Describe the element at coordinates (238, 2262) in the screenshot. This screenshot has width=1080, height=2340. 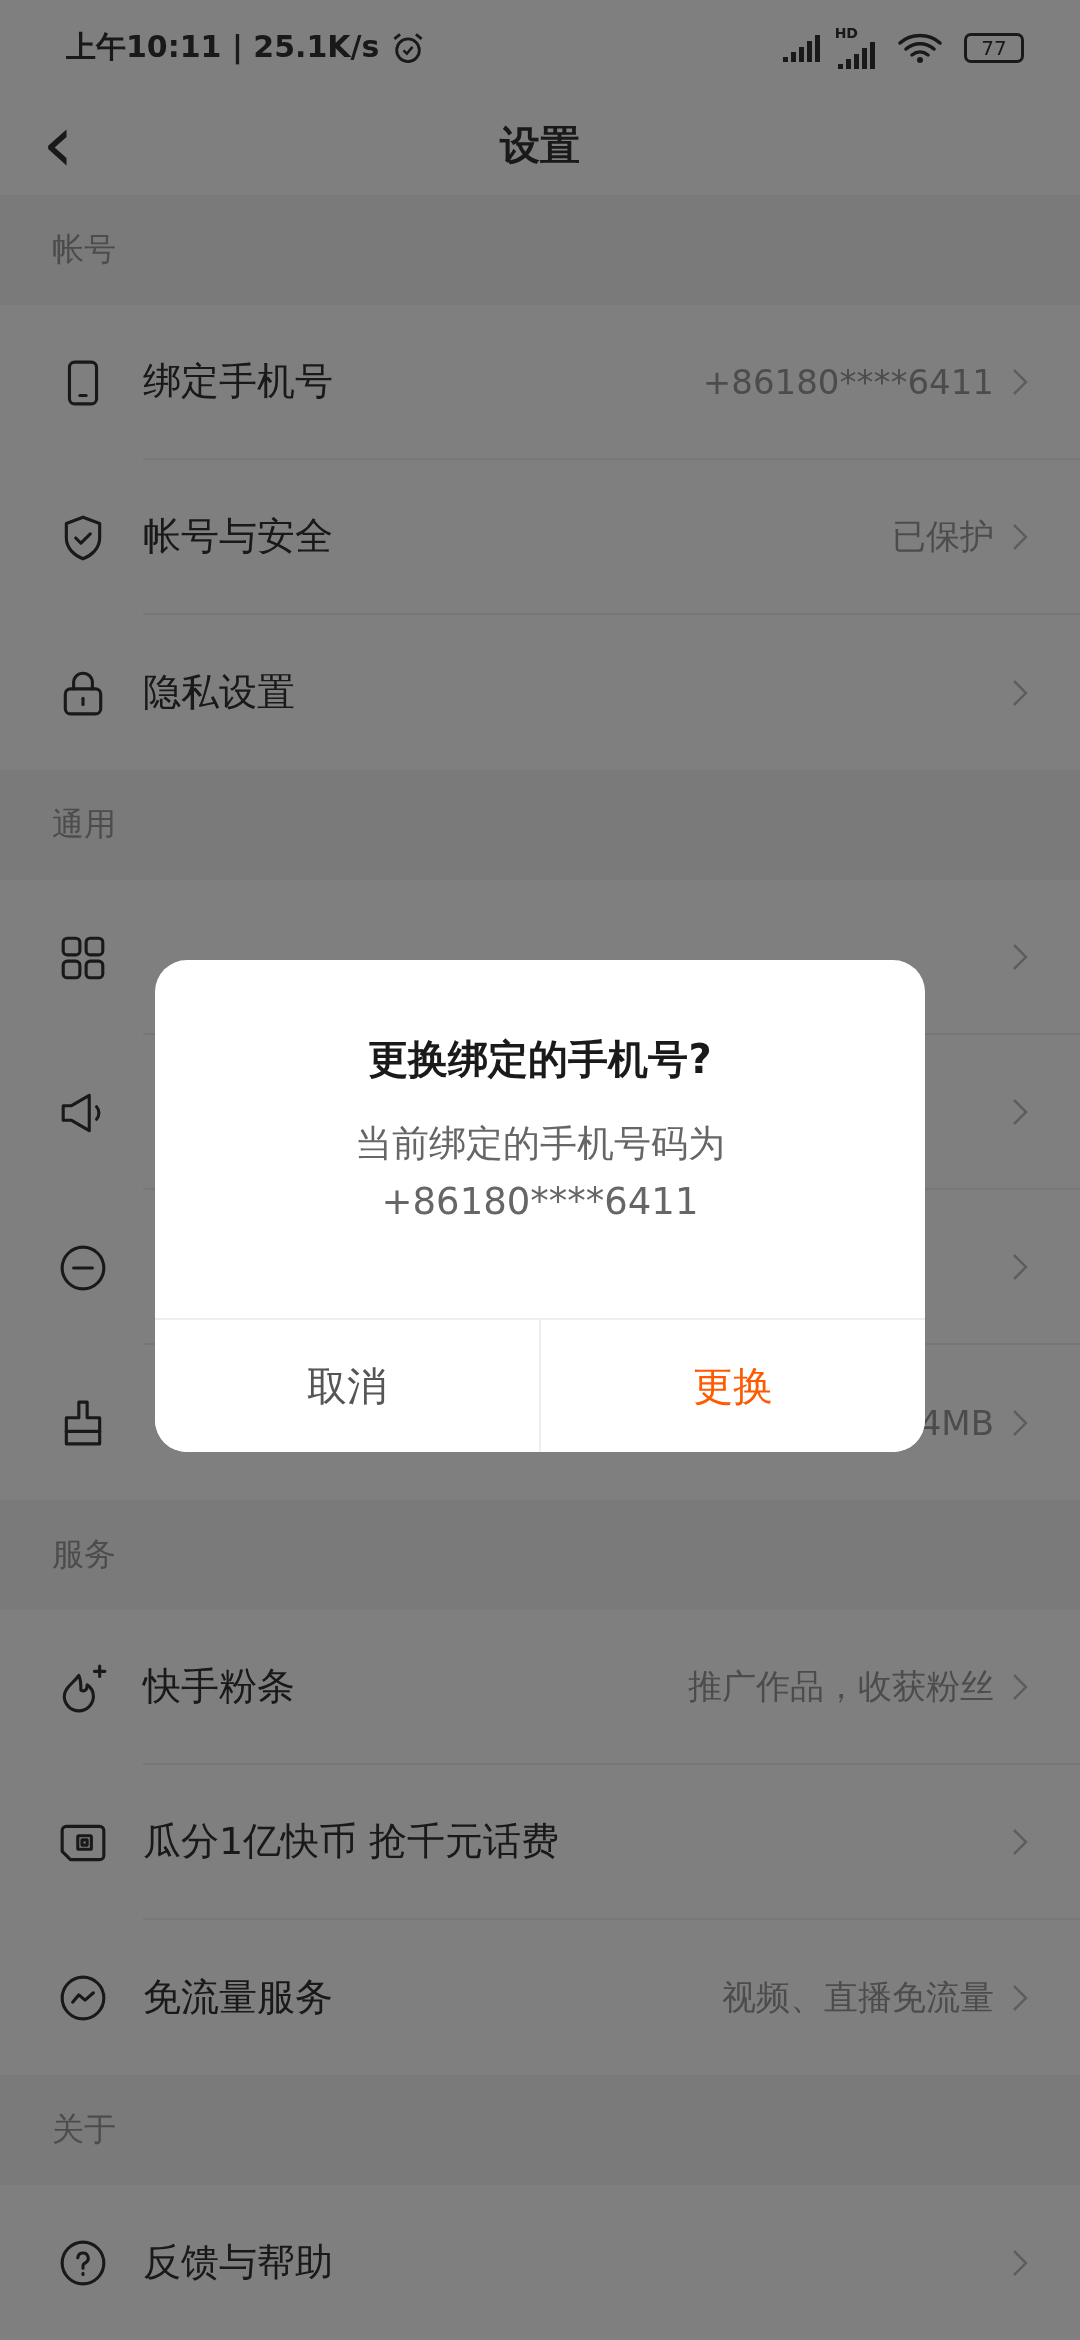
I see `row-label: 反馈与帮助` at that location.